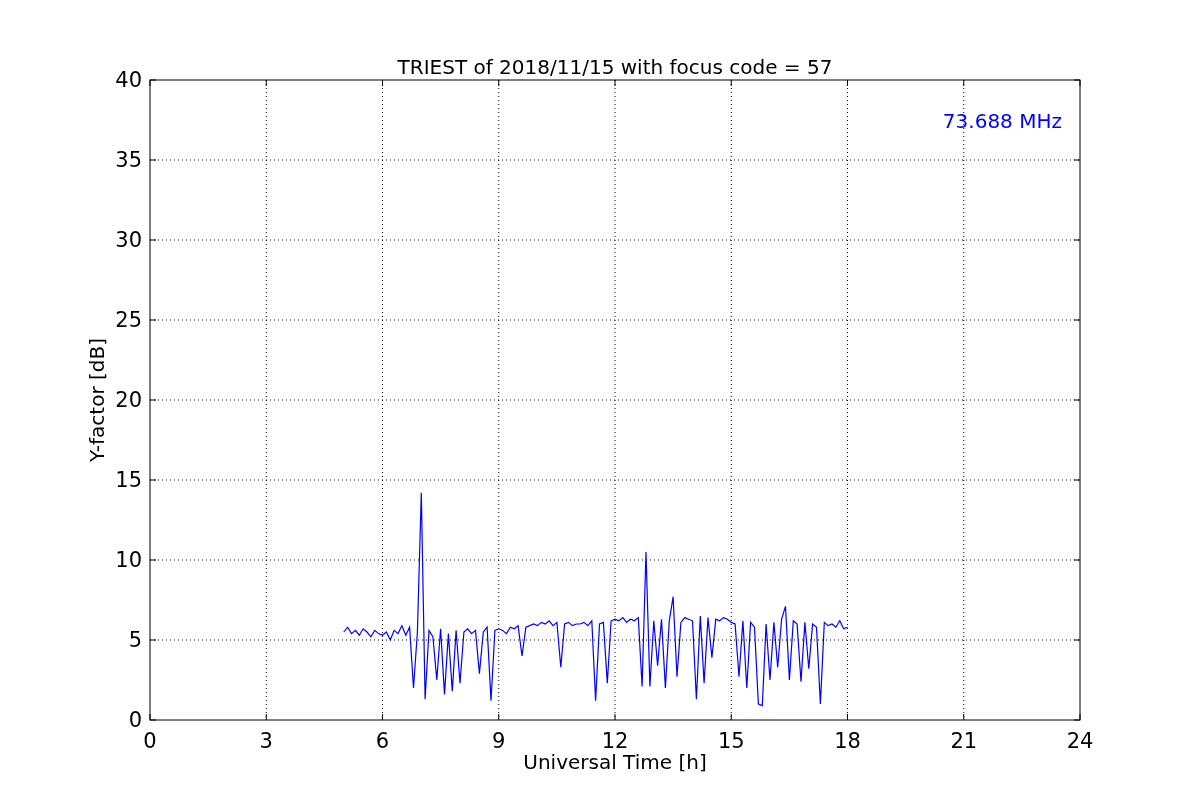  What do you see at coordinates (266, 741) in the screenshot?
I see `x-tick-label: 3` at bounding box center [266, 741].